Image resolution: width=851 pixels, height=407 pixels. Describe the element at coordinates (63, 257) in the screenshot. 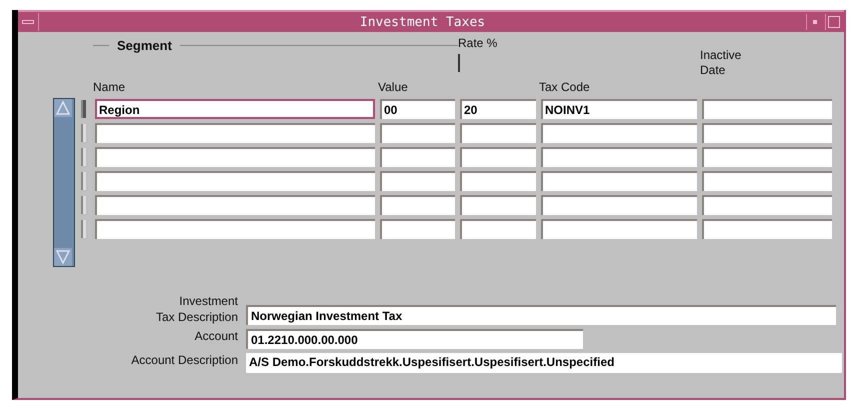

I see `scroll-down-icon` at that location.